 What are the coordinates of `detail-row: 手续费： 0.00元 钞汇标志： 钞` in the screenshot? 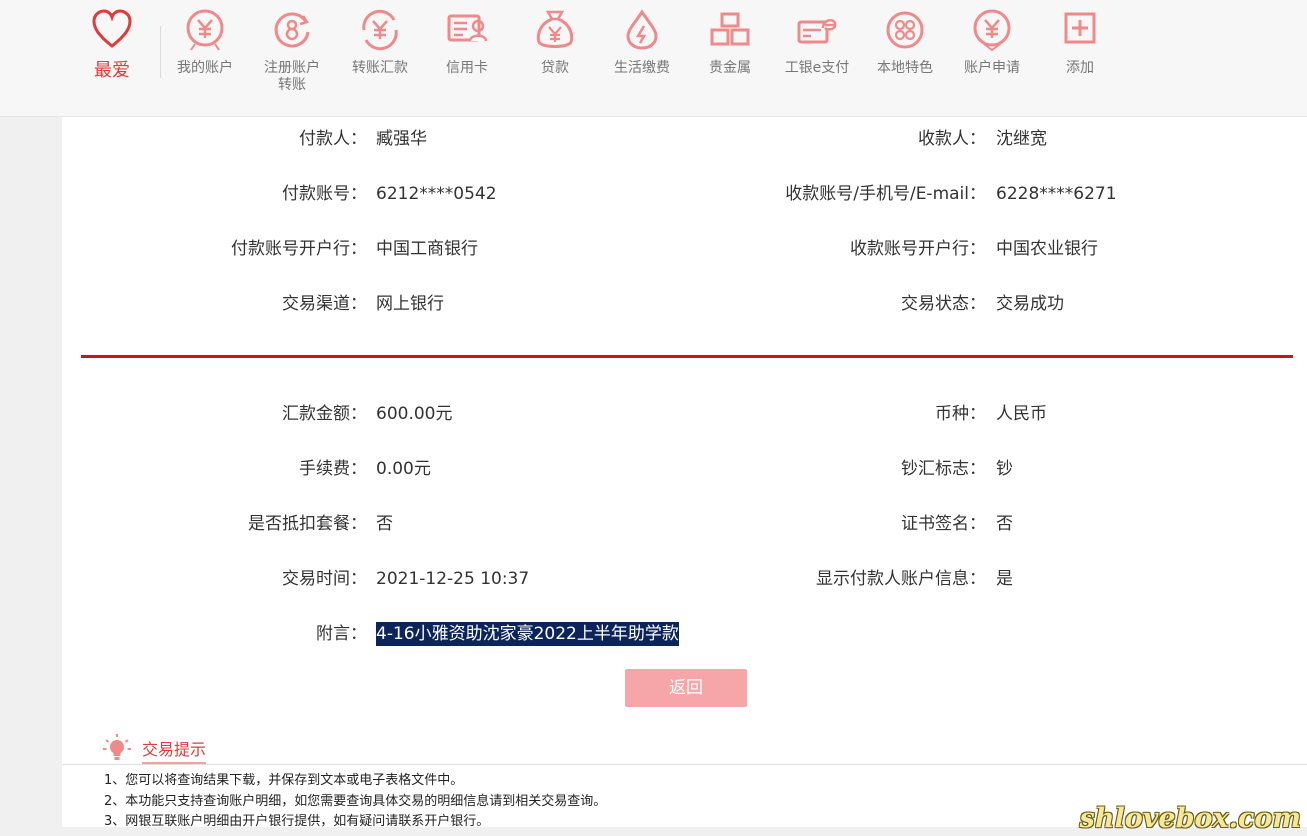 It's located at (684, 469).